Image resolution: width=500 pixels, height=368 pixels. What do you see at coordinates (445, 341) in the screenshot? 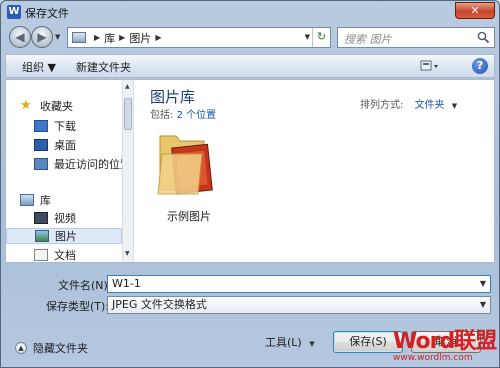
I see `watermark-logo: Word联盟` at bounding box center [445, 341].